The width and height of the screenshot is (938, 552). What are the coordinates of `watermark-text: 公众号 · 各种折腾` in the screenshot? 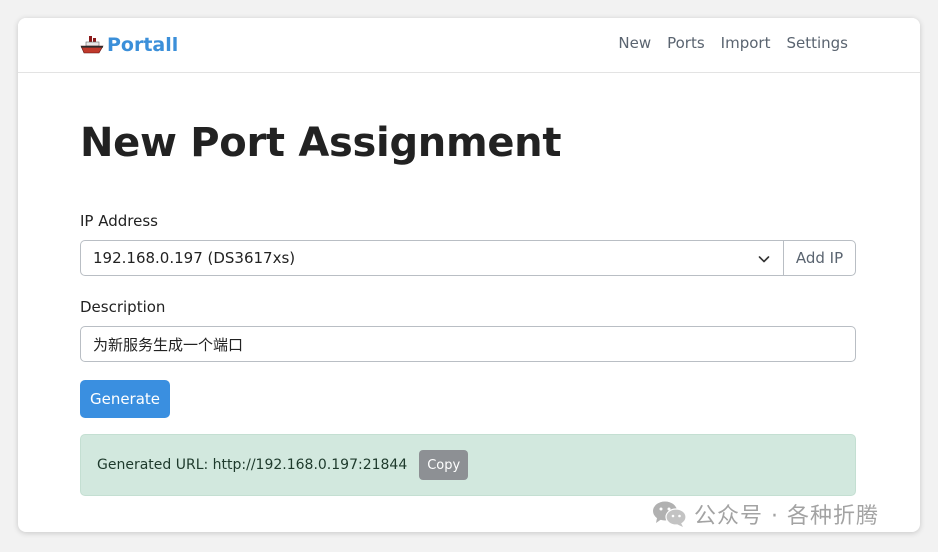 It's located at (786, 516).